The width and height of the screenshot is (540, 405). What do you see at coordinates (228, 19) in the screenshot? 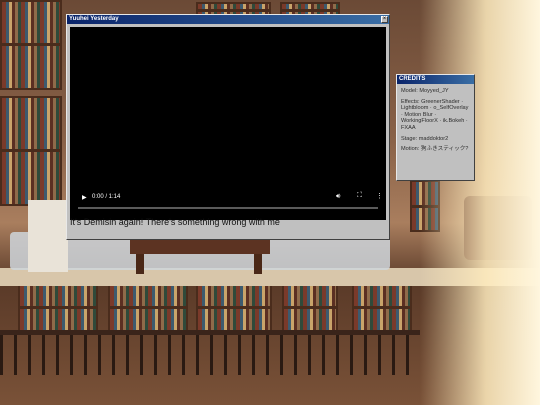
I see `player-titlebar: Yuuhei Yesterday ×` at bounding box center [228, 19].